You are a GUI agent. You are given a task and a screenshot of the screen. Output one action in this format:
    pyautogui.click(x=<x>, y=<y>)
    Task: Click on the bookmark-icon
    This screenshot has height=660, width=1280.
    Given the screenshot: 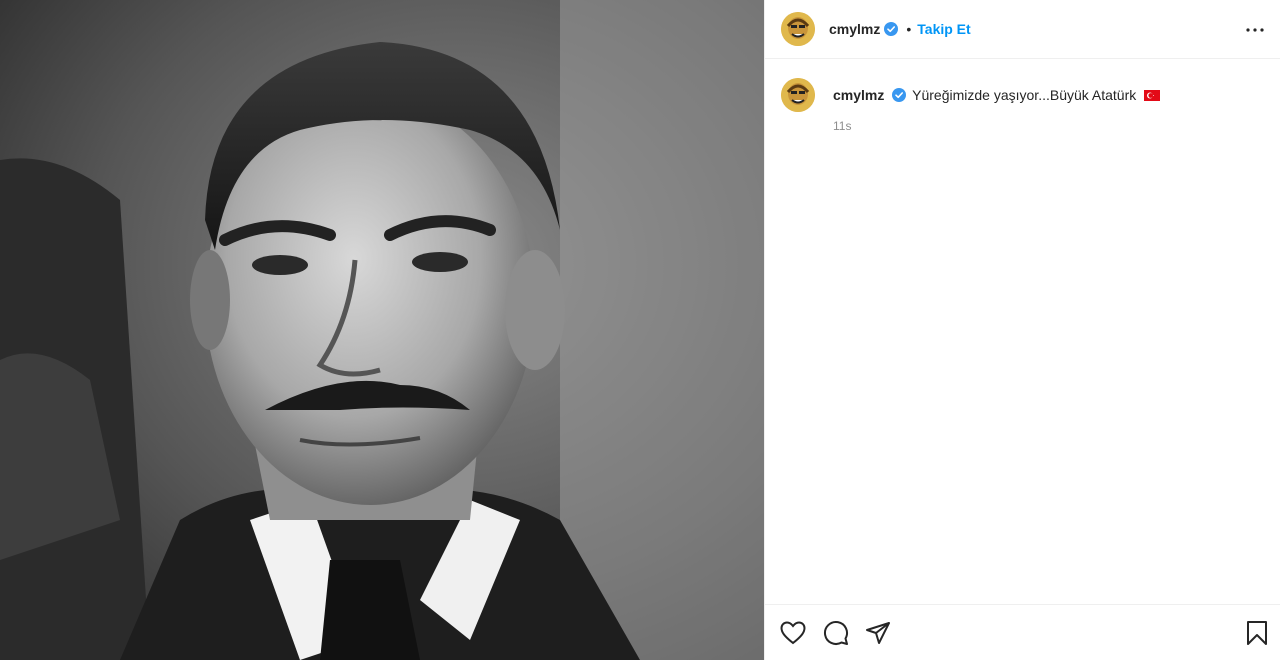 What is the action you would take?
    pyautogui.click(x=1257, y=633)
    